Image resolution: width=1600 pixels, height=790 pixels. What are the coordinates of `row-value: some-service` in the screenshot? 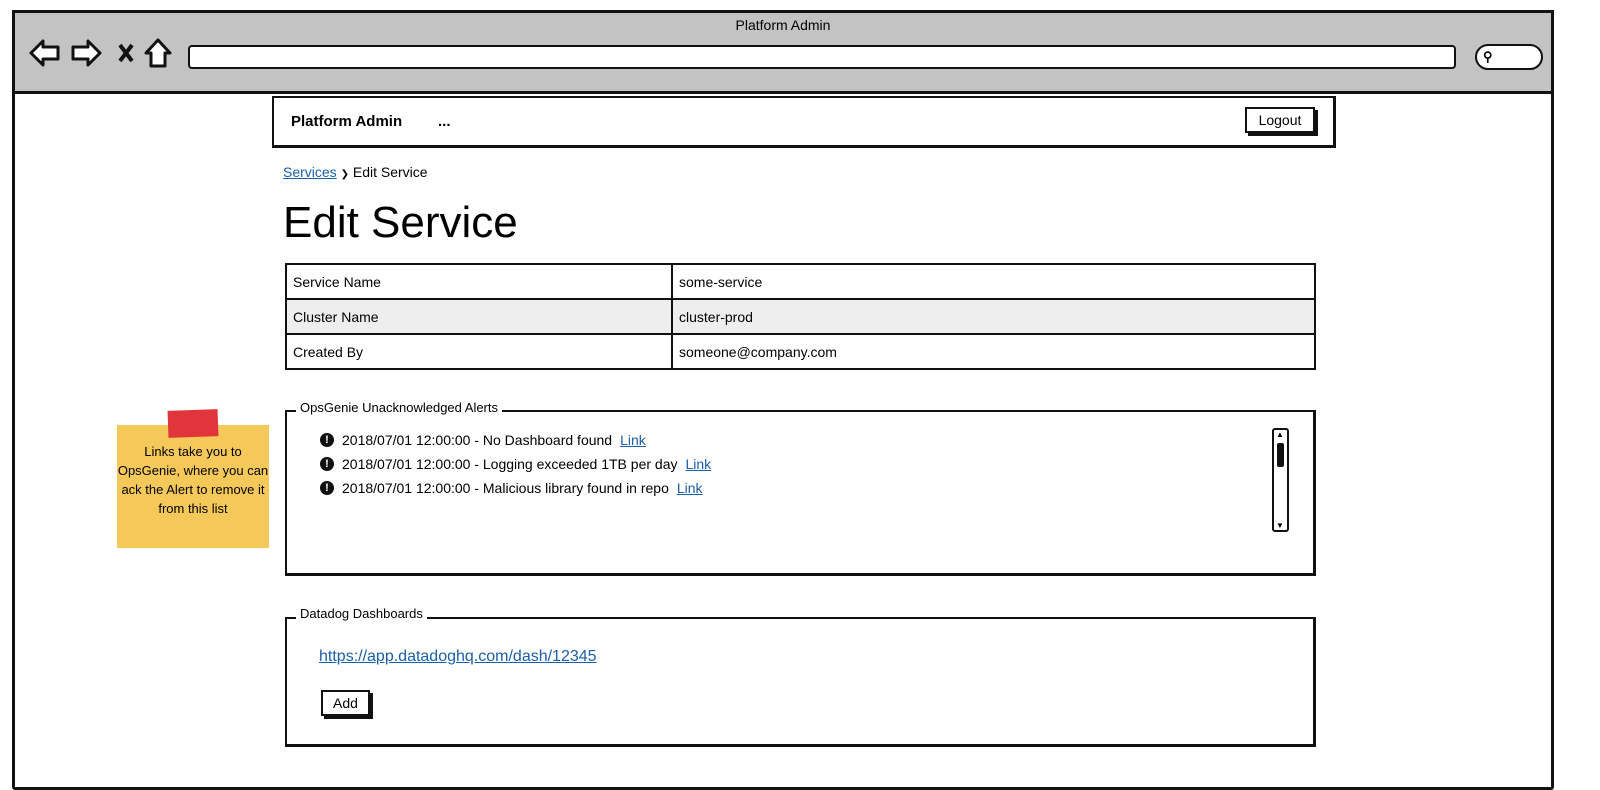 It's located at (993, 281).